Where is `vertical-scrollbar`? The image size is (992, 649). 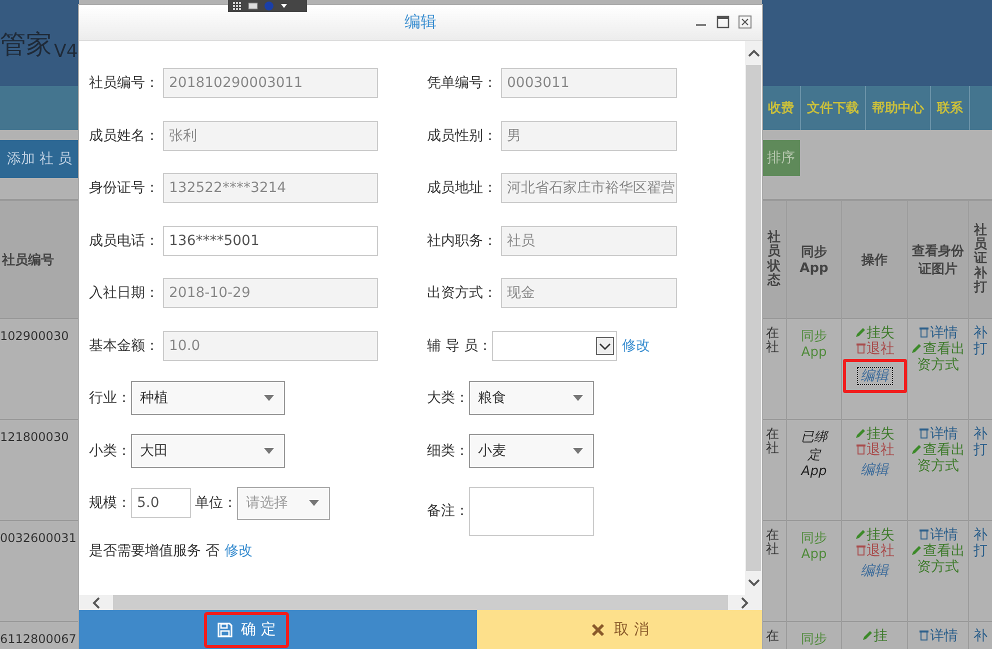
vertical-scrollbar is located at coordinates (753, 318).